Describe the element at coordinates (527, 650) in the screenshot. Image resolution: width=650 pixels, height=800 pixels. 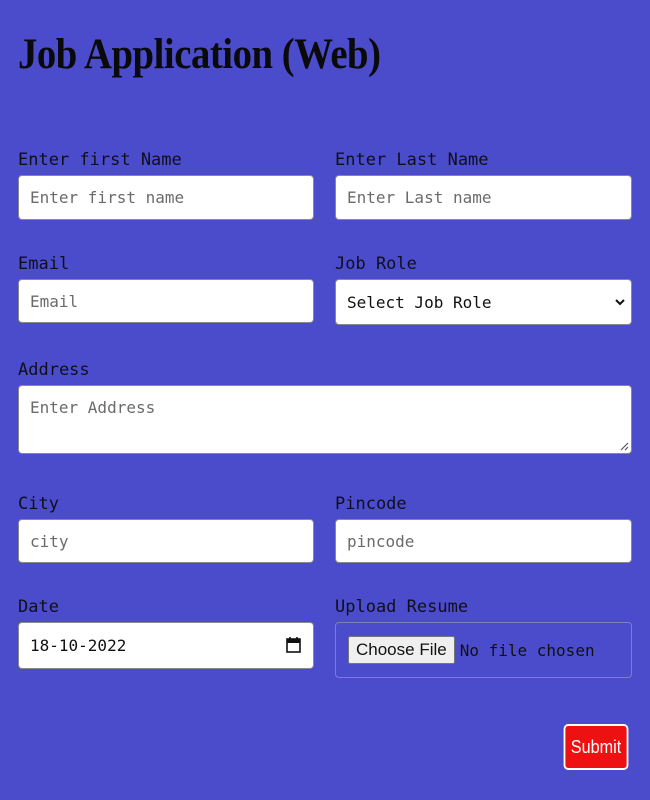
I see `file-status: No file chosen` at that location.